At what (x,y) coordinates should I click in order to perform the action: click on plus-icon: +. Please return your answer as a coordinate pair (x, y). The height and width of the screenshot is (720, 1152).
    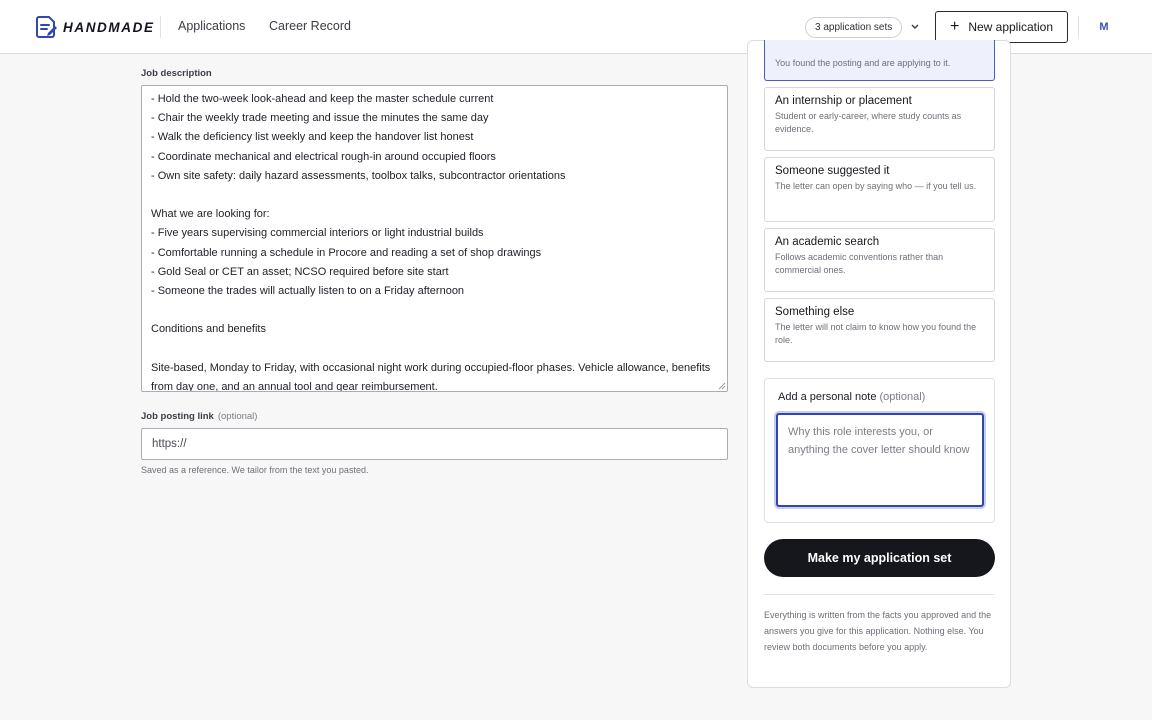
    Looking at the image, I should click on (954, 26).